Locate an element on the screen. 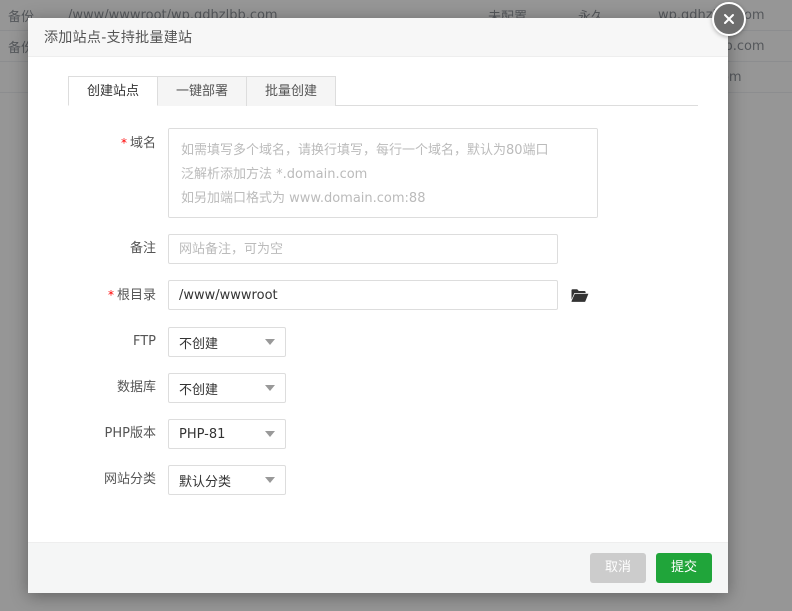 This screenshot has height=611, width=792. remark-field-wrap is located at coordinates (433, 249).